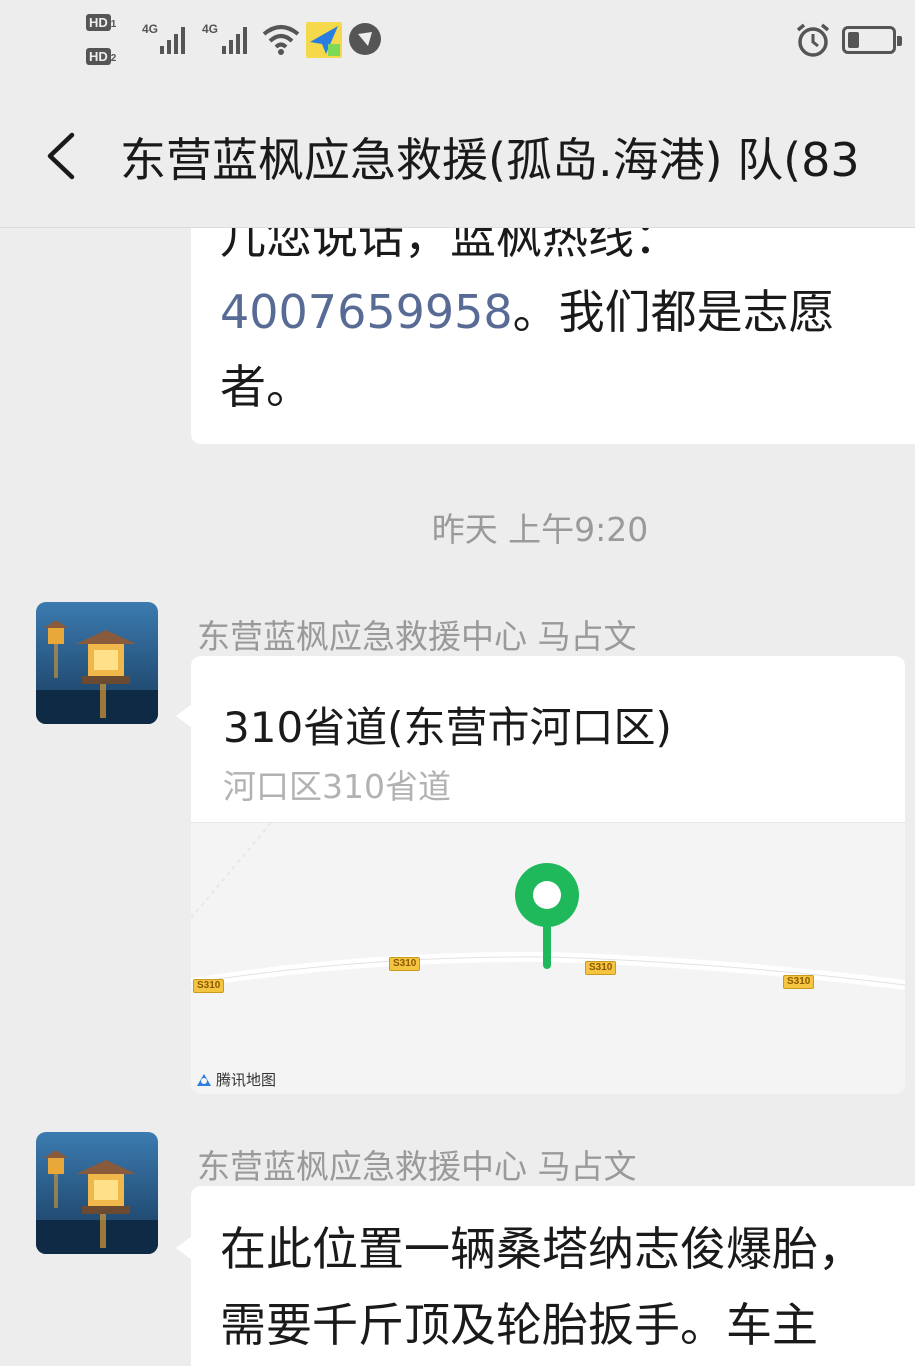 Image resolution: width=915 pixels, height=1366 pixels. Describe the element at coordinates (547, 916) in the screenshot. I see `location-pin-icon` at that location.